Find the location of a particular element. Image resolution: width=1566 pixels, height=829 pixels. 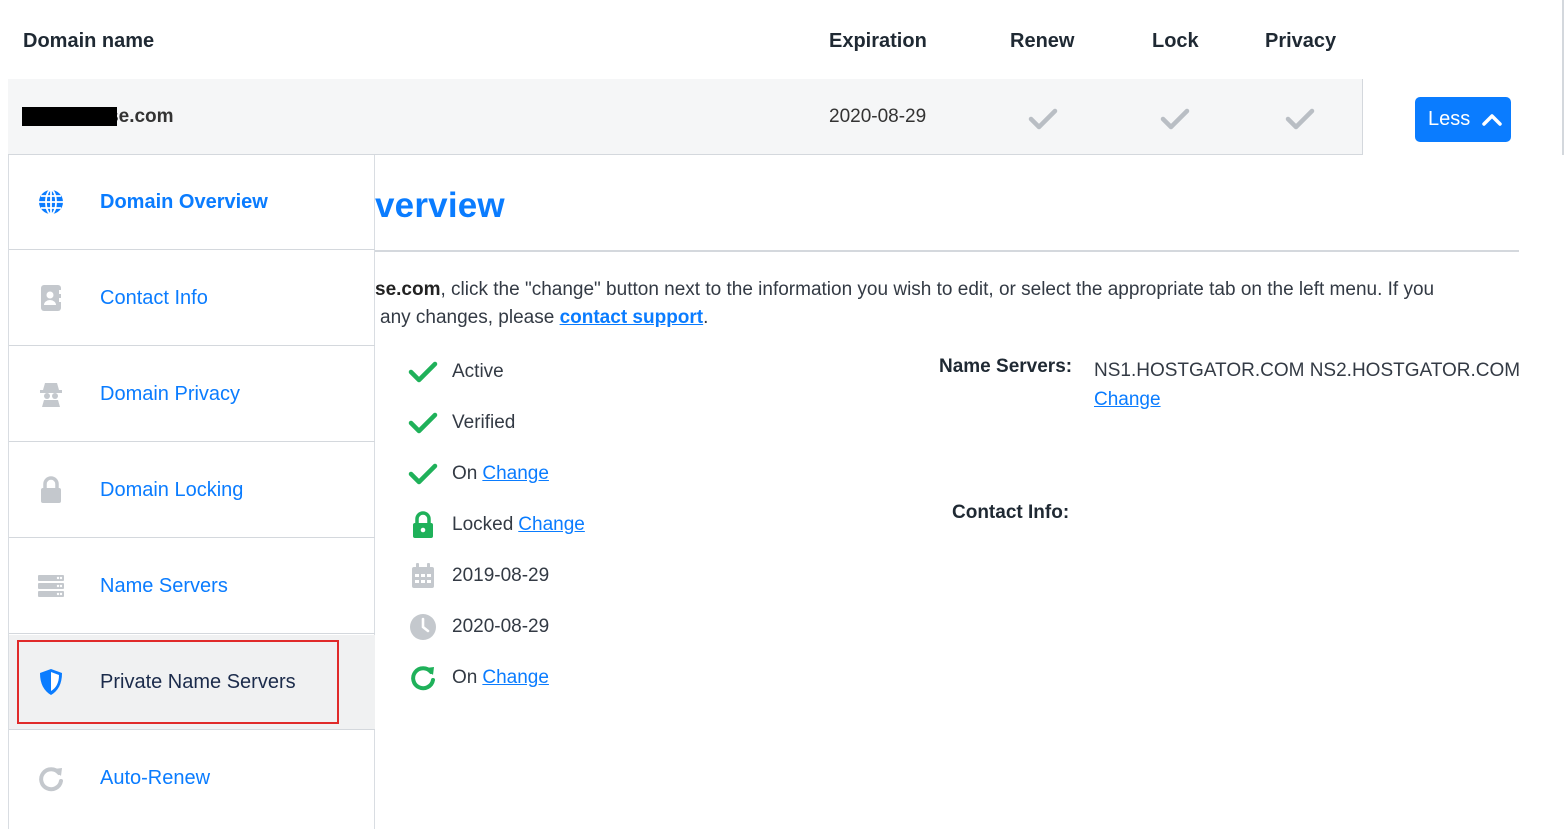

sidebar-item-contact-info: Contact Info is located at coordinates (192, 298).